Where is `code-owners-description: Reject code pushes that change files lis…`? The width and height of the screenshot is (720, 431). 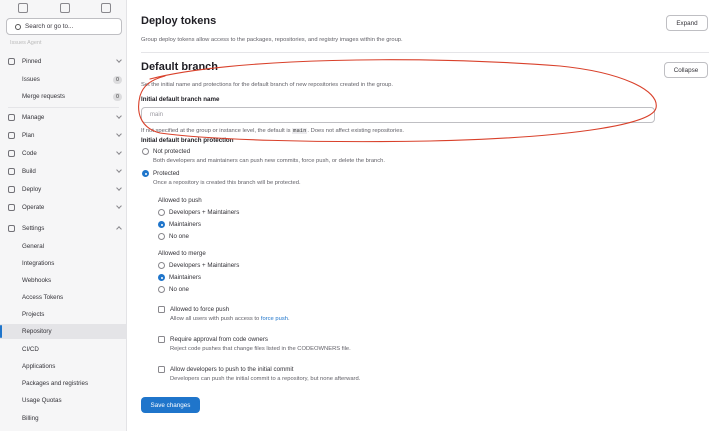
code-owners-description: Reject code pushes that change files lis… is located at coordinates (260, 349).